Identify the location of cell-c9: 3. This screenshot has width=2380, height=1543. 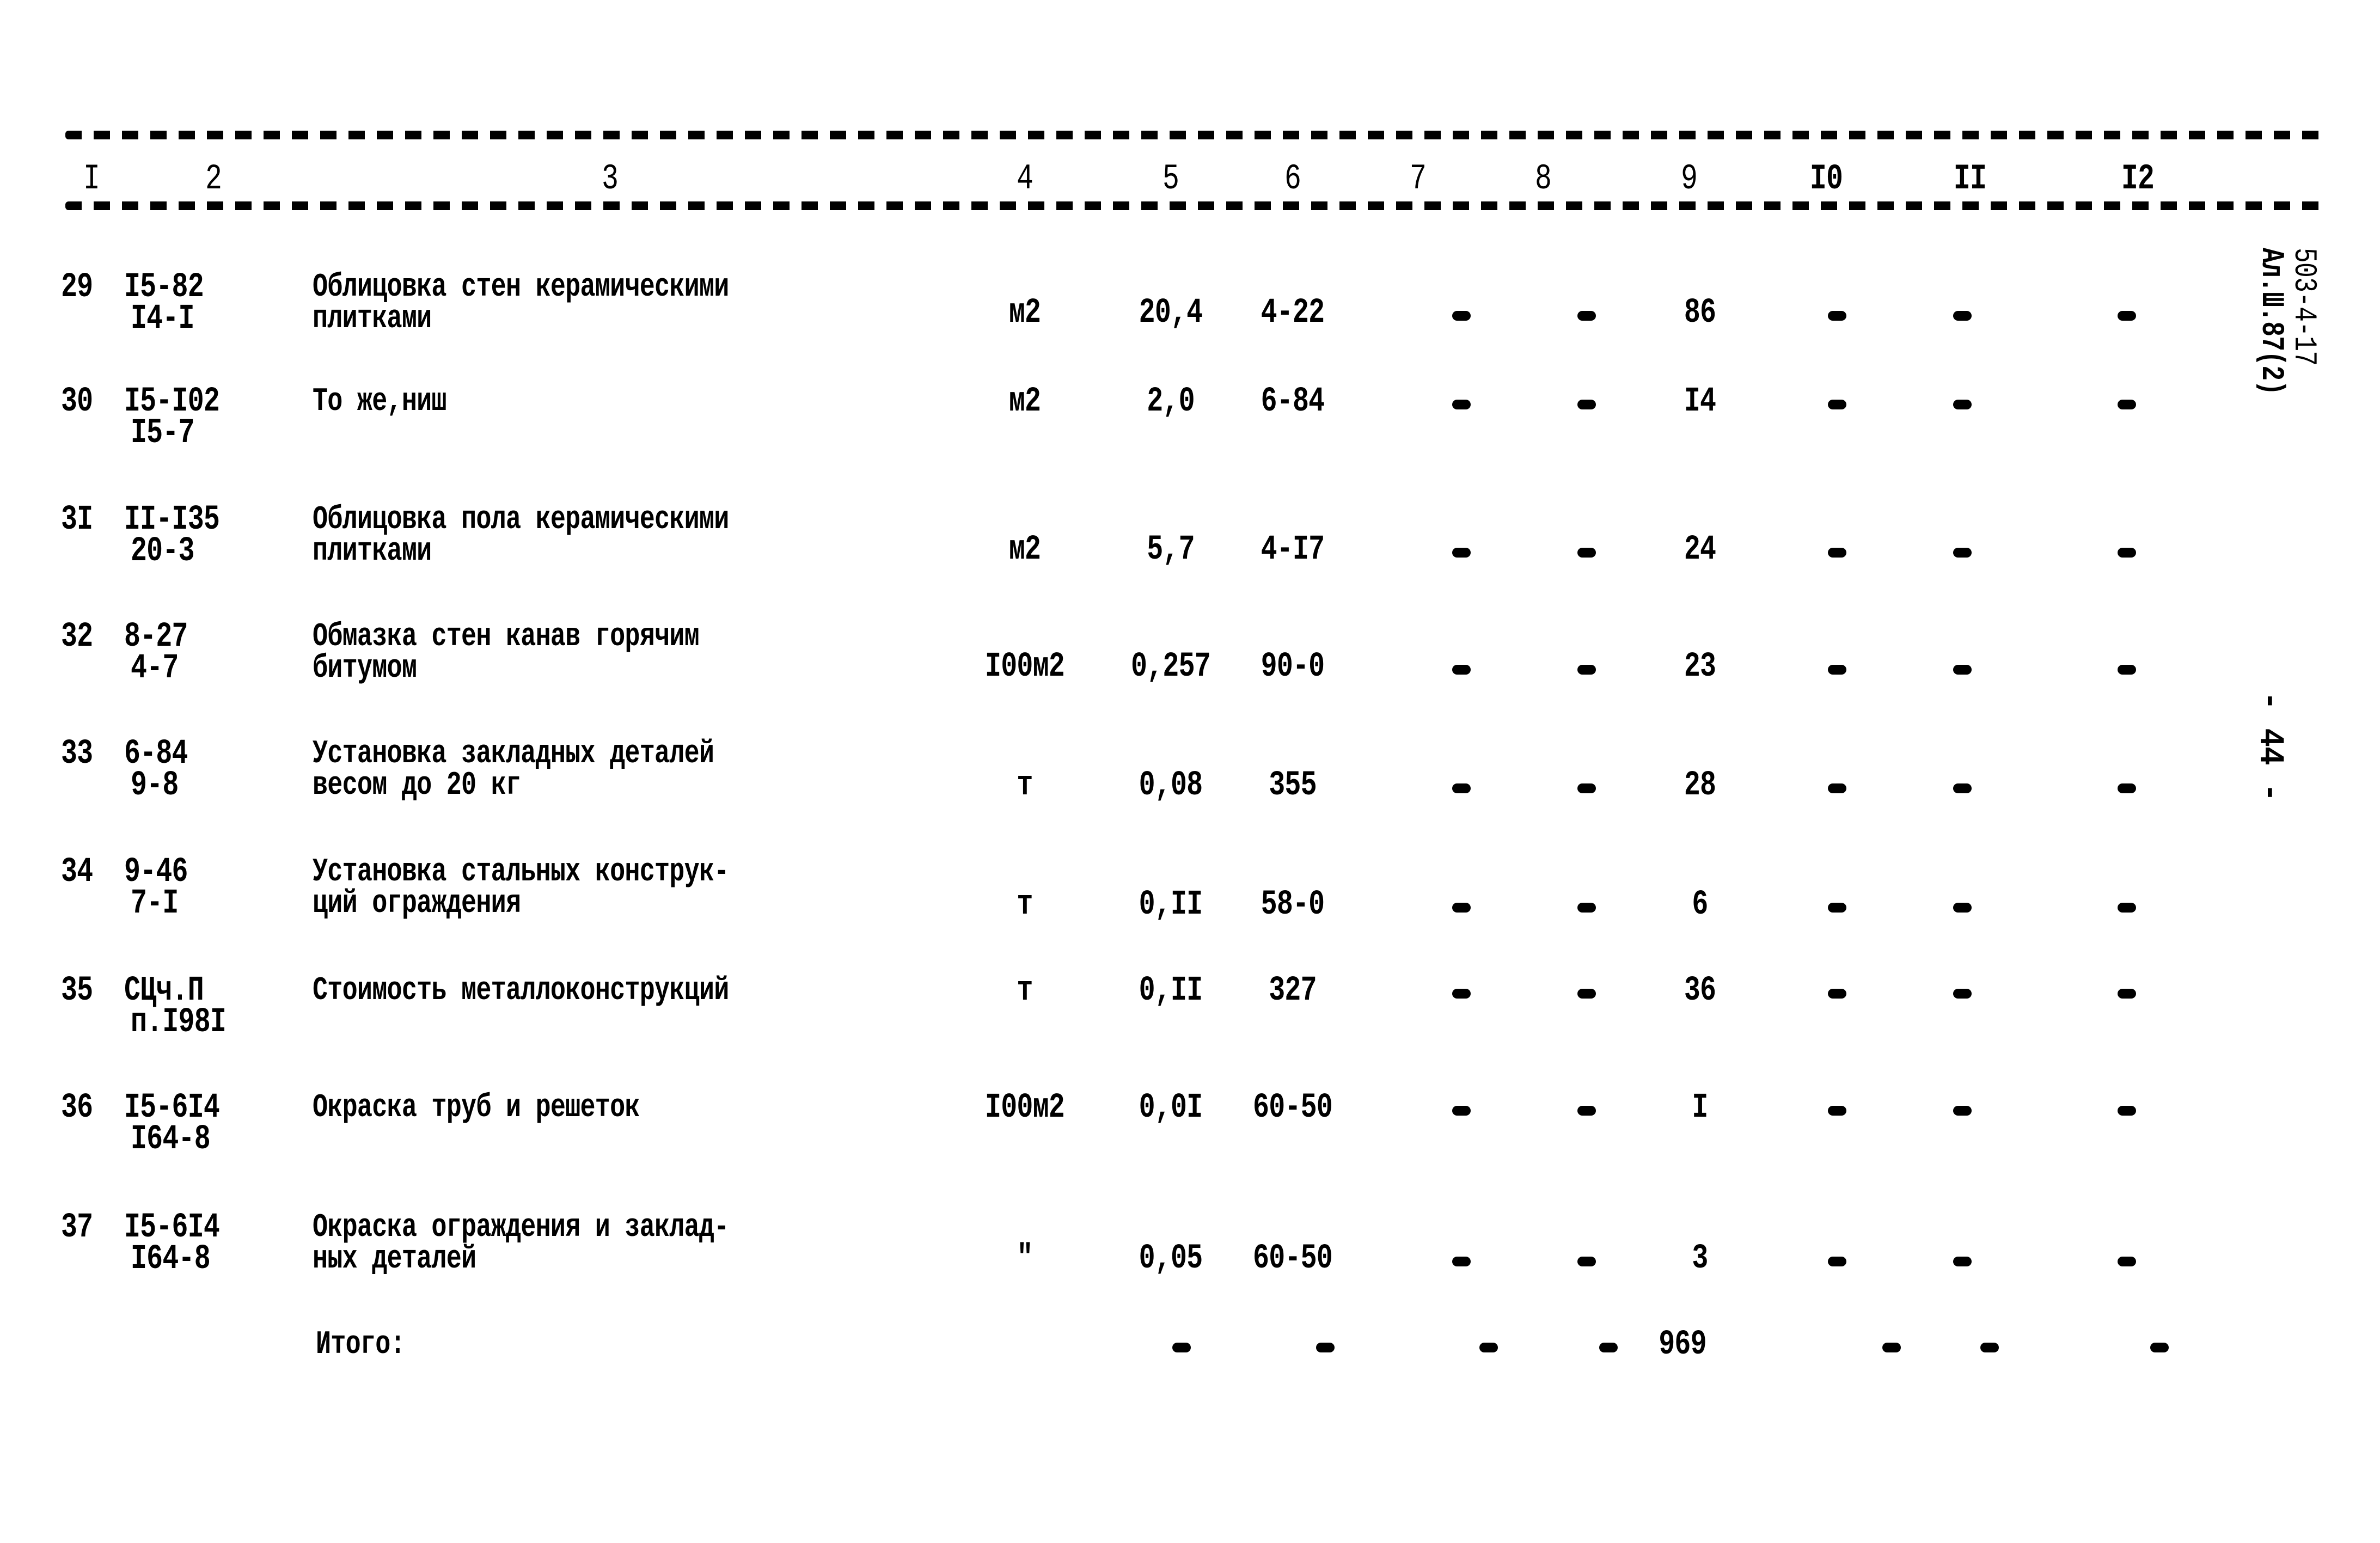
(1700, 1258).